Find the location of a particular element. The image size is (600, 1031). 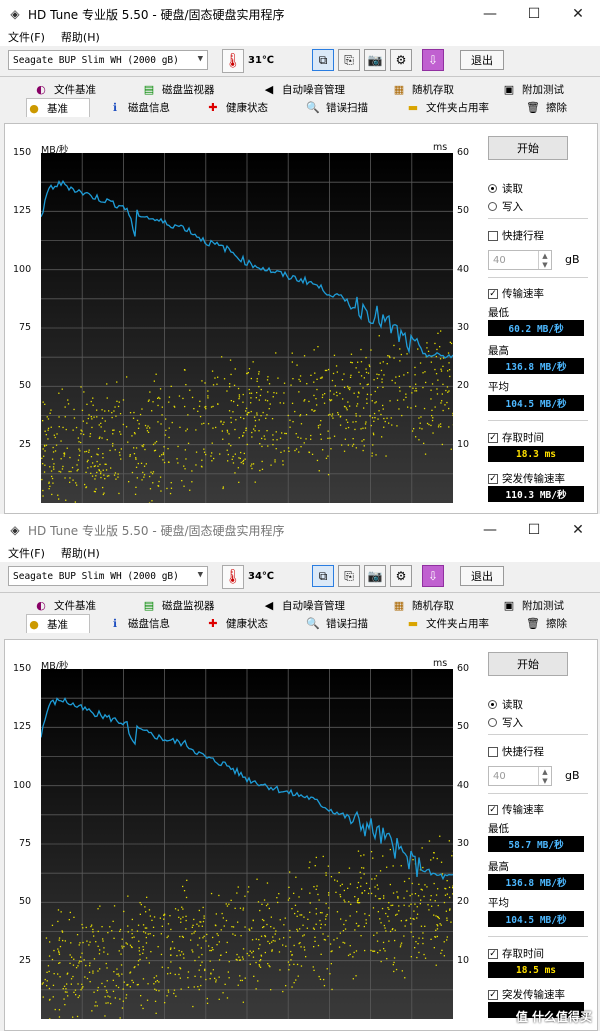

window-title: HD Tune 专业版 5.50 - 硬盘/固态硬盘实用程序 is located at coordinates (156, 14).